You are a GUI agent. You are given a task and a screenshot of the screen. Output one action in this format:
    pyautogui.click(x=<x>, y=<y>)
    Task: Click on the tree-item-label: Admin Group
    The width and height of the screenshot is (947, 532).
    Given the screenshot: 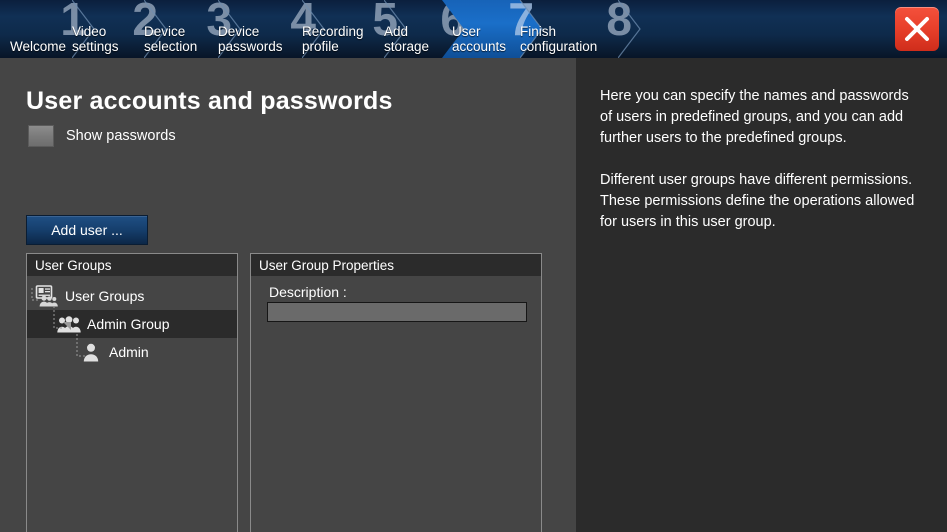 What is the action you would take?
    pyautogui.click(x=128, y=324)
    